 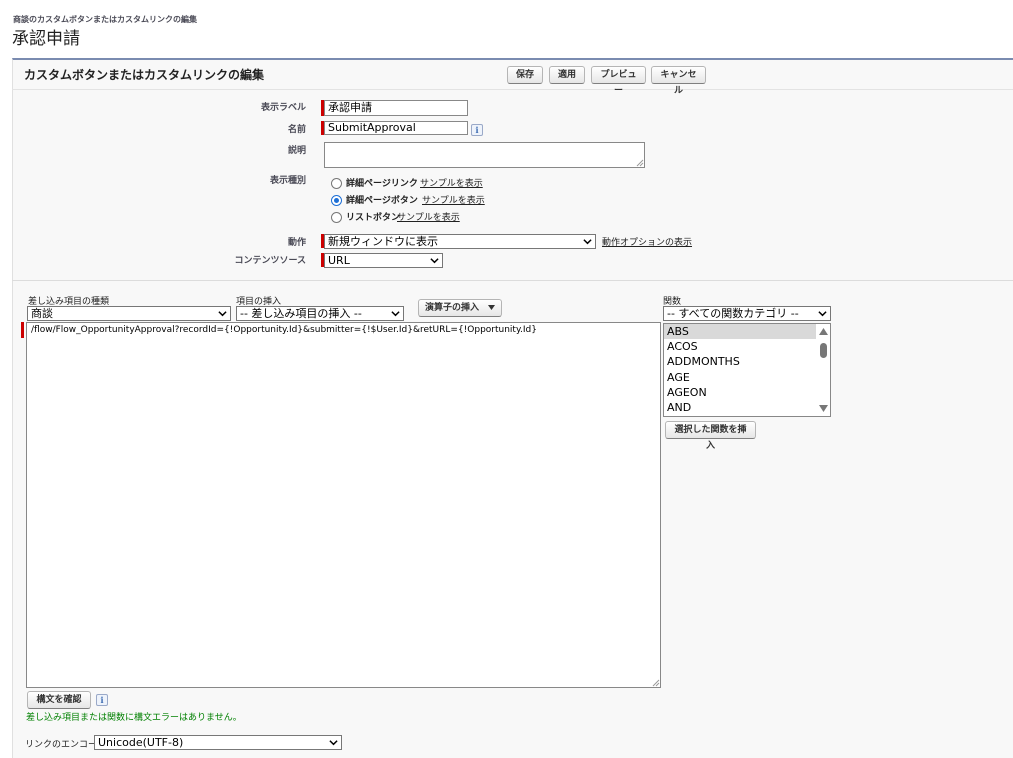 What do you see at coordinates (740, 361) in the screenshot?
I see `function-item: ADDMONTHS` at bounding box center [740, 361].